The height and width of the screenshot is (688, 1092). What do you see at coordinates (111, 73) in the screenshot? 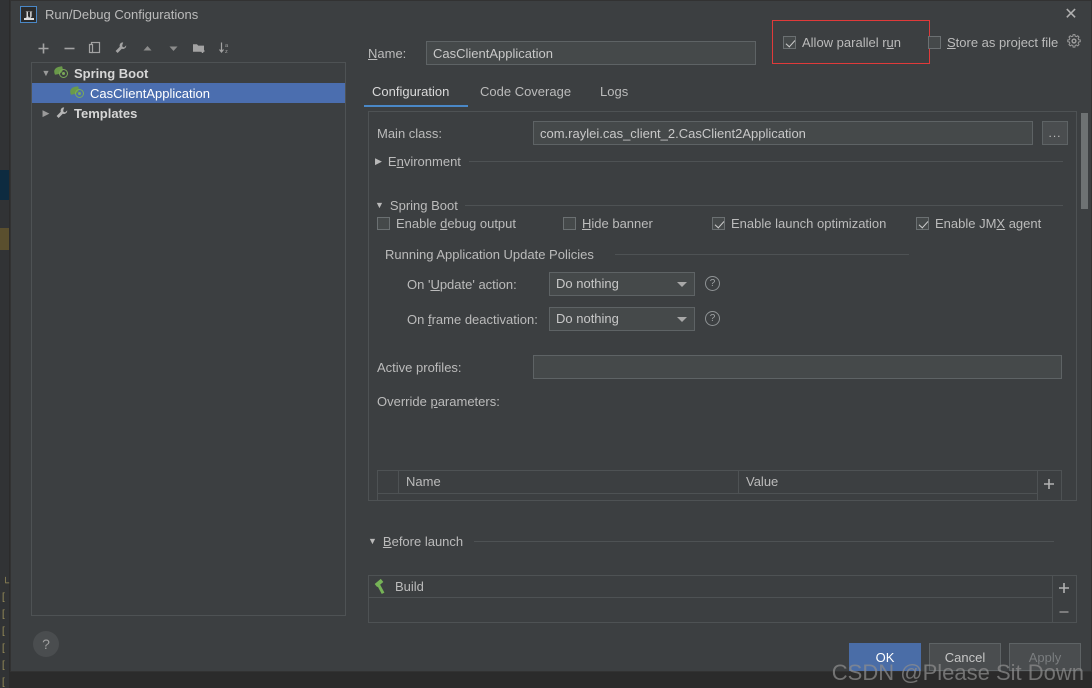
I see `tree-node-label: Spring Boot` at bounding box center [111, 73].